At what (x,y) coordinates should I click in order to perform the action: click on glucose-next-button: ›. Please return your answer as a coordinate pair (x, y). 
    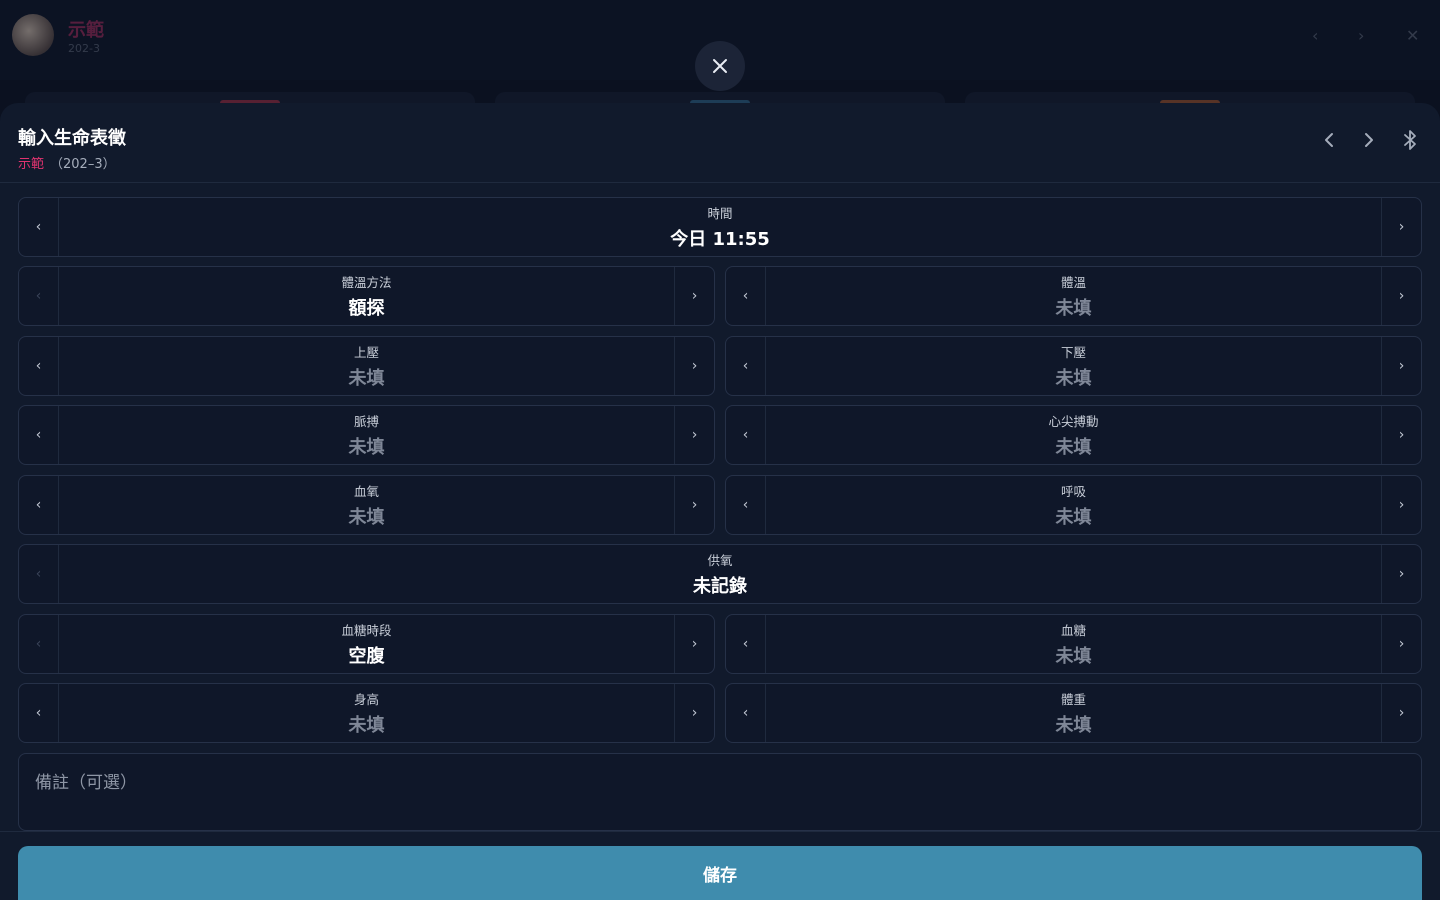
    Looking at the image, I should click on (1401, 644).